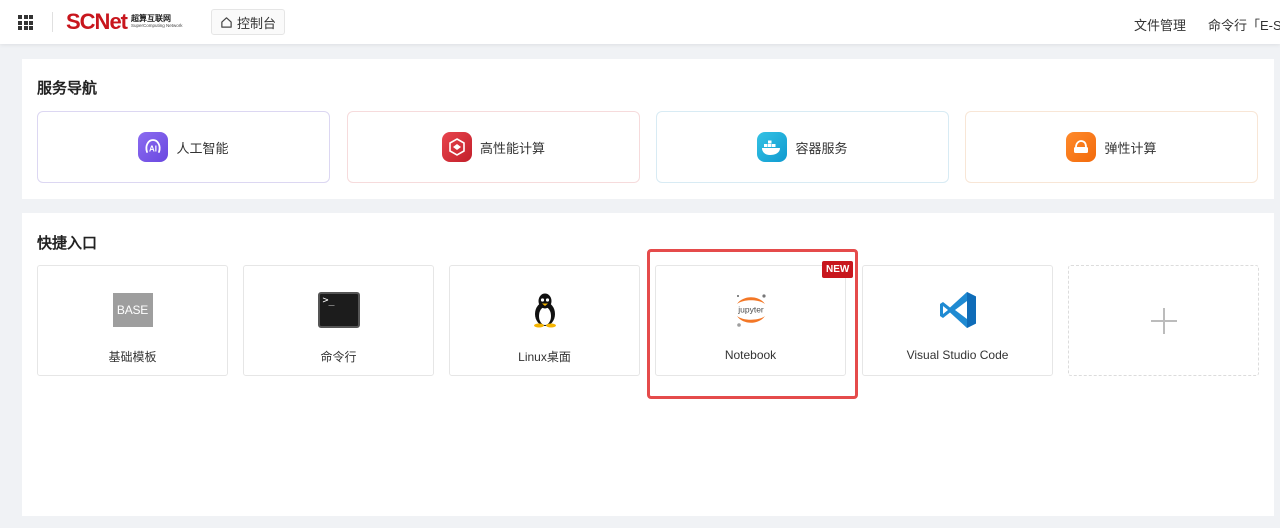 This screenshot has width=1280, height=528. I want to click on quick-card-vscode: Visual Studio Code, so click(957, 320).